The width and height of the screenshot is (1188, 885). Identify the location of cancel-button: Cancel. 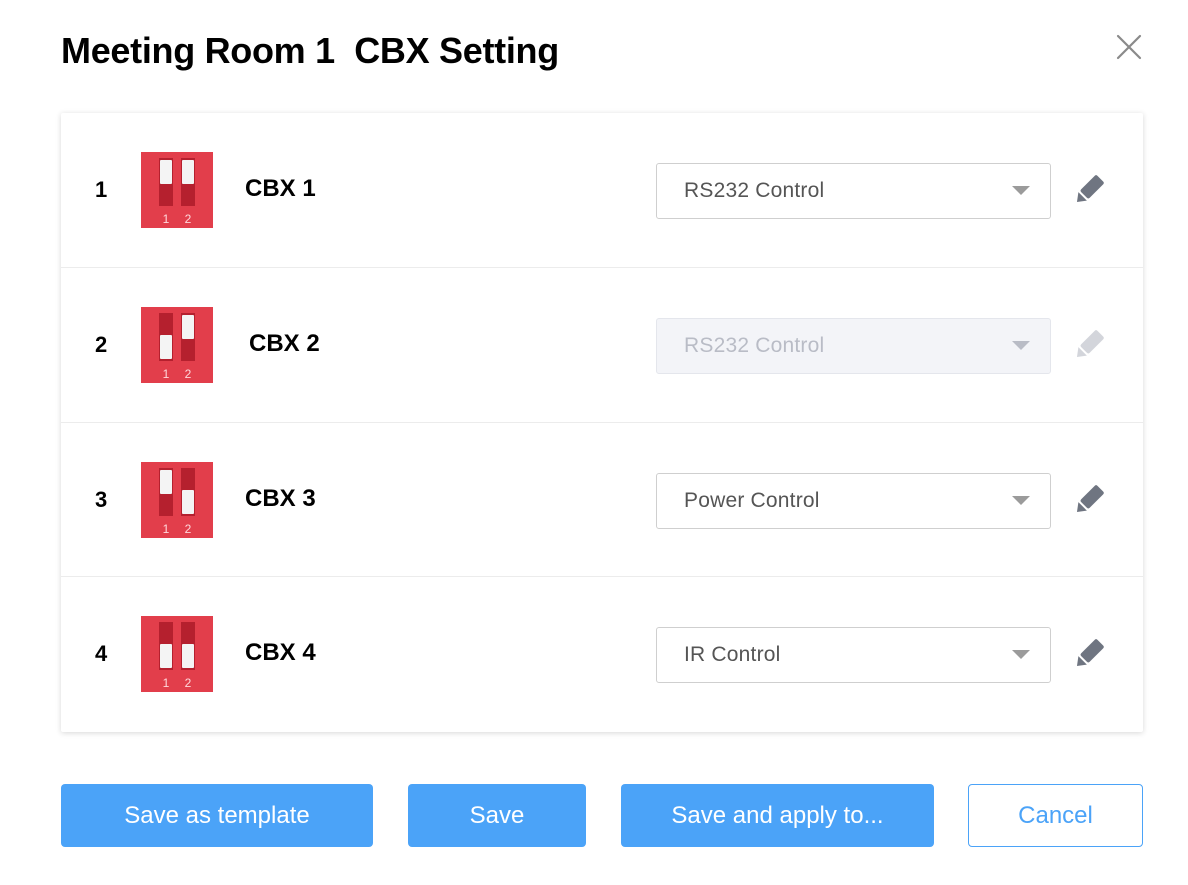
(1055, 815).